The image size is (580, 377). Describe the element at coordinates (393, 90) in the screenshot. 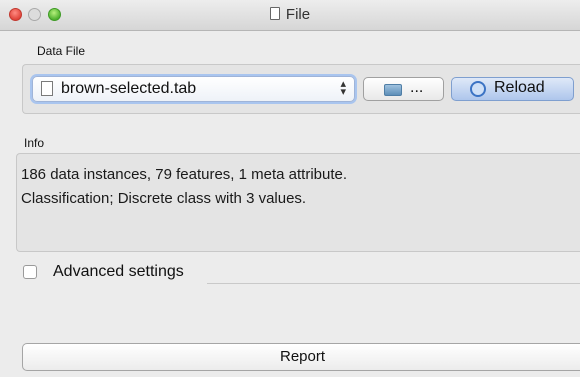

I see `folder-icon` at that location.